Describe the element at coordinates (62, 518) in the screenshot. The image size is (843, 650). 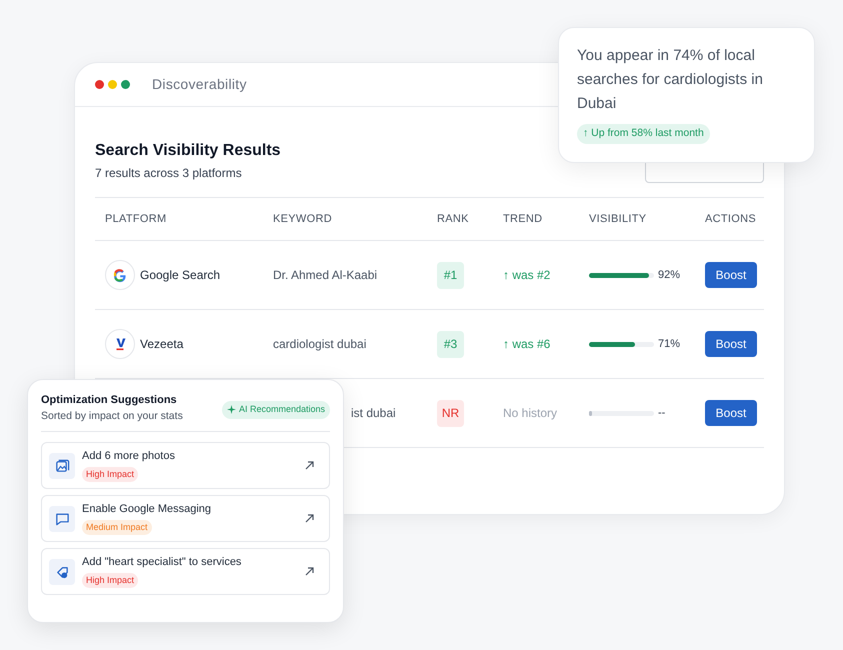
I see `chat-bubble-icon` at that location.